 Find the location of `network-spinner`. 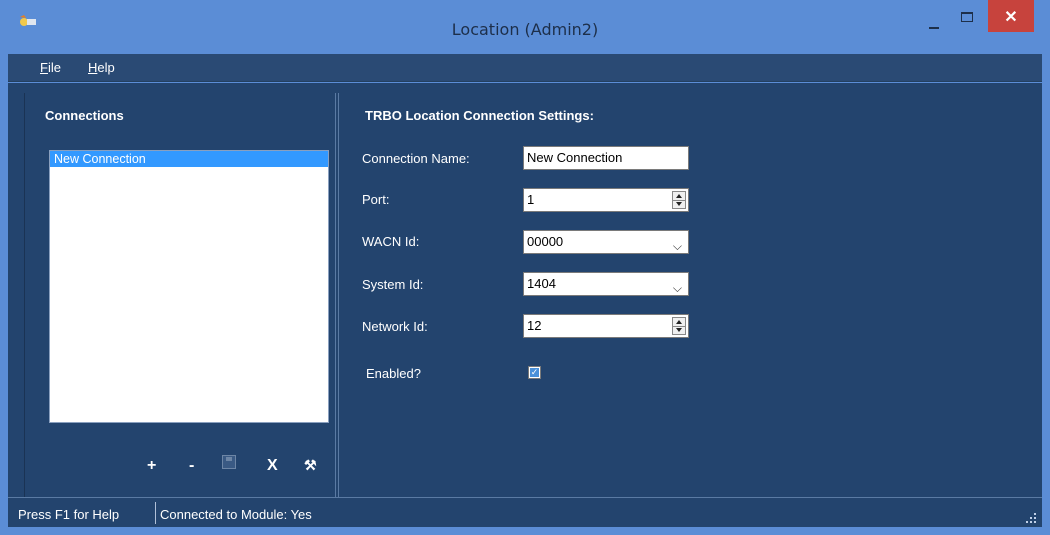

network-spinner is located at coordinates (679, 326).